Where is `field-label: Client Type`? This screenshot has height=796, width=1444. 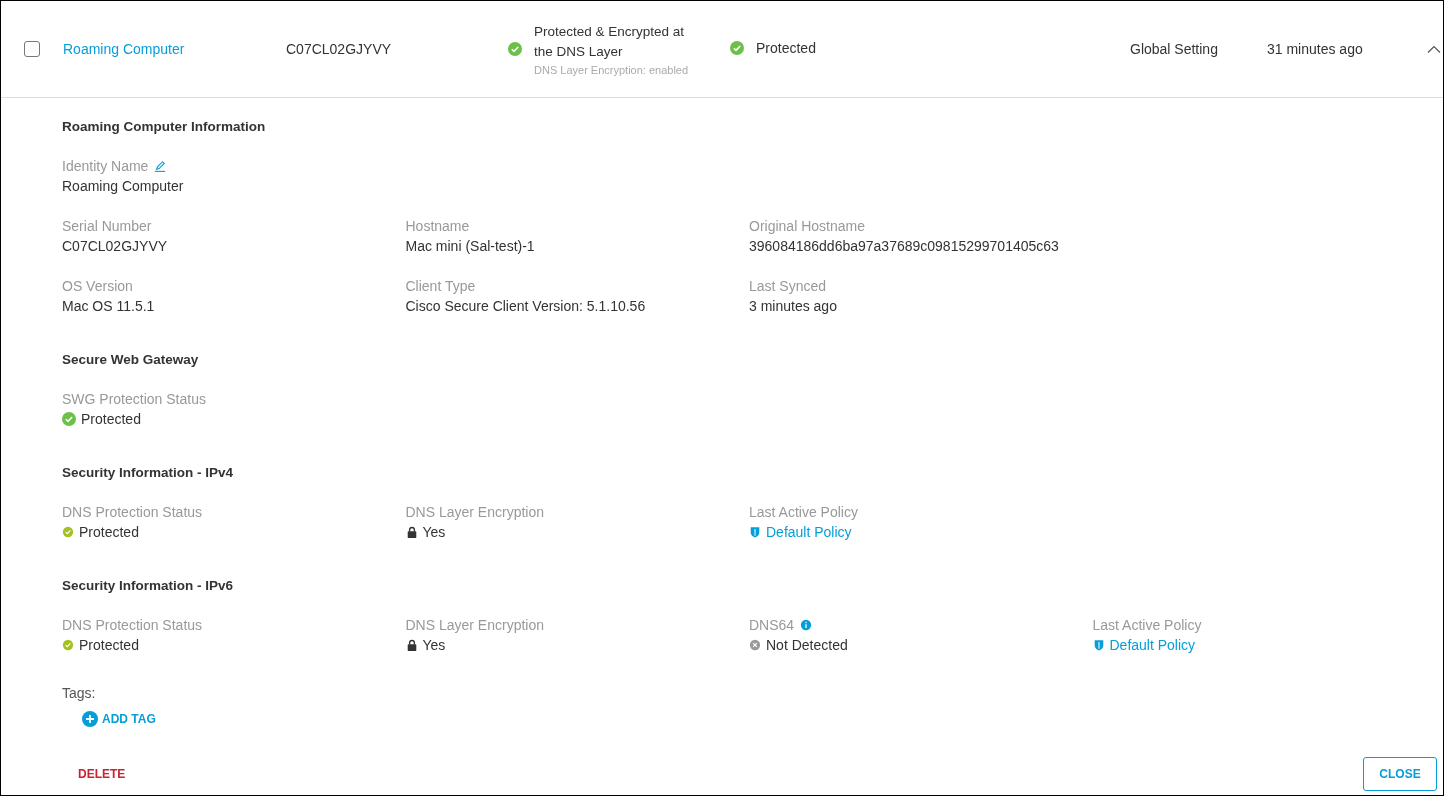 field-label: Client Type is located at coordinates (440, 286).